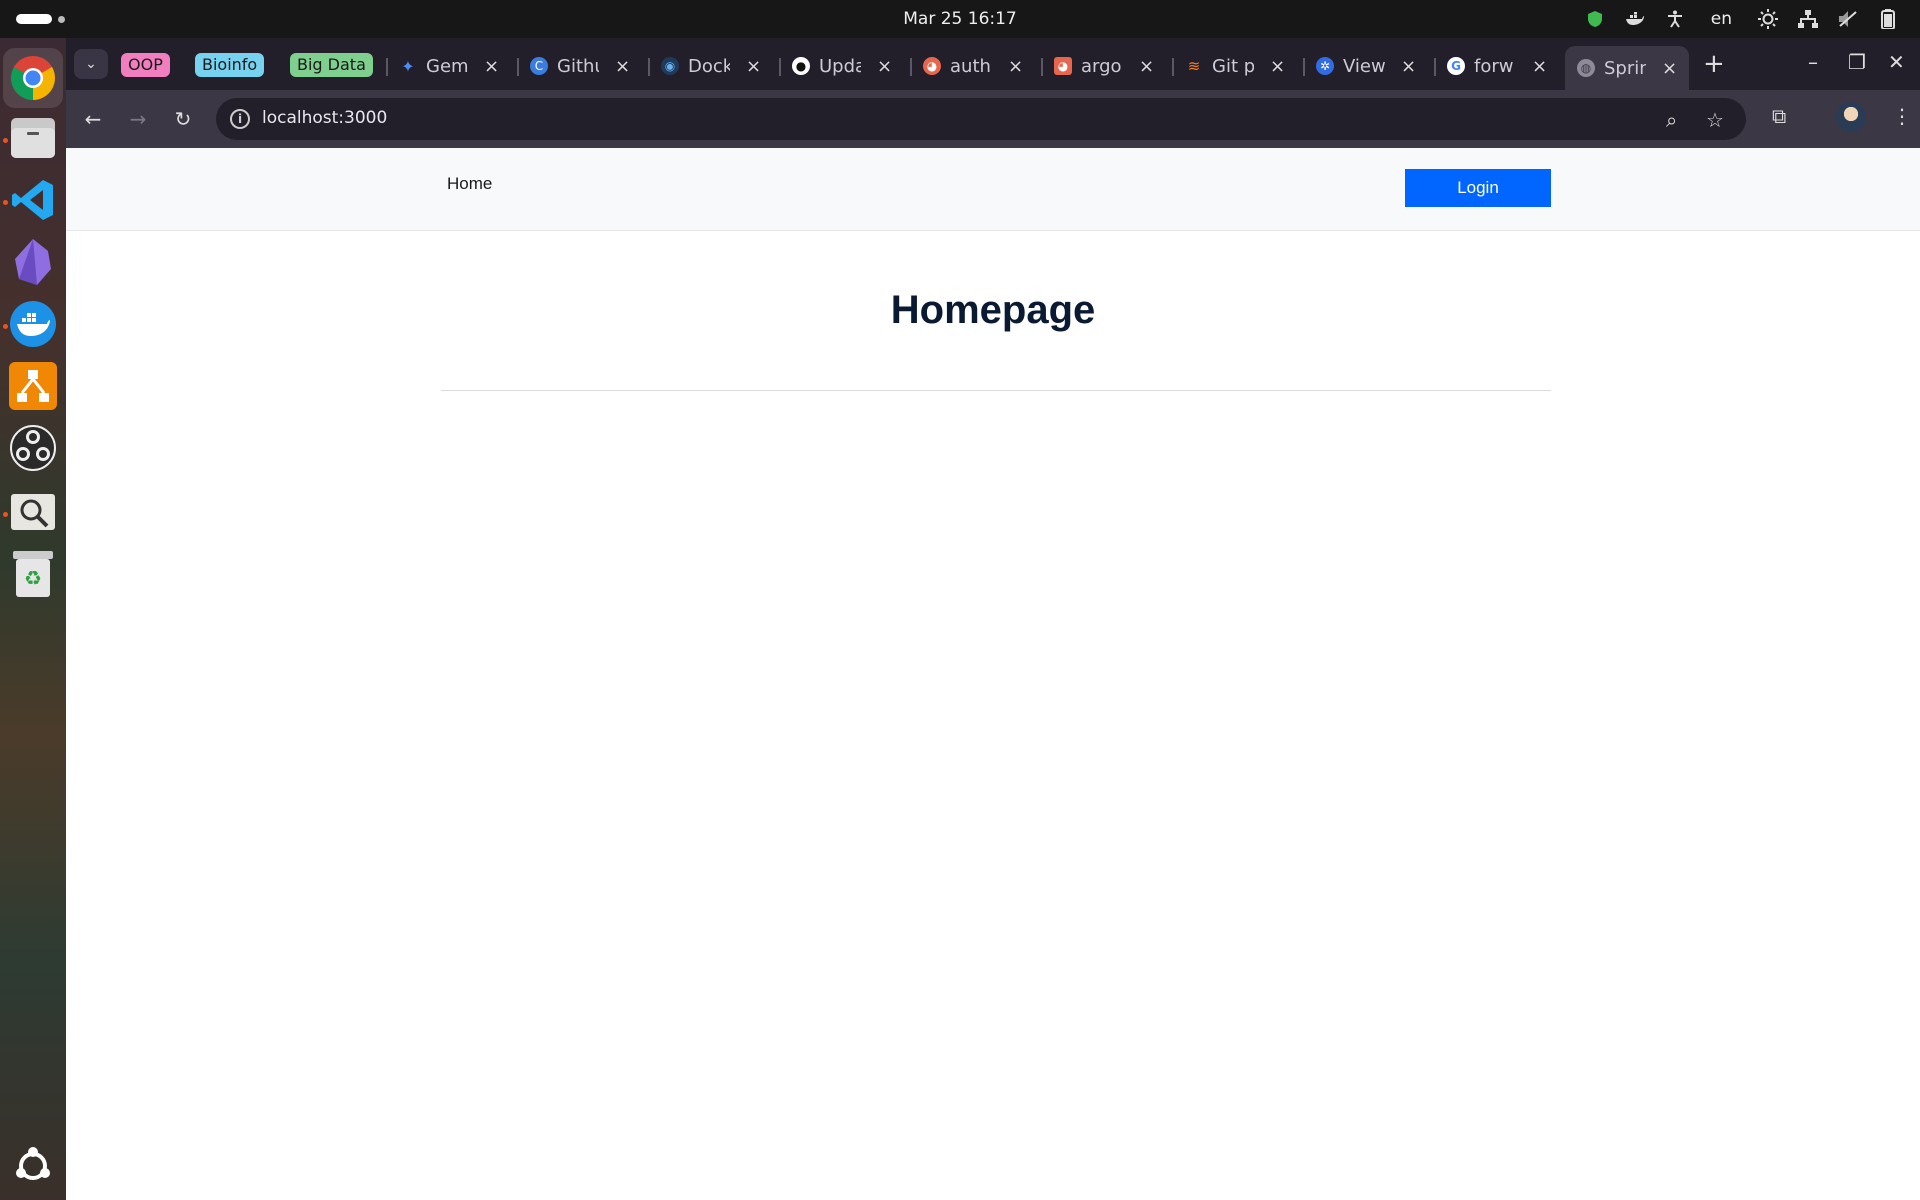 Image resolution: width=1920 pixels, height=1200 pixels. What do you see at coordinates (1104, 66) in the screenshot?
I see `tab-argo: ◕ argo ×` at bounding box center [1104, 66].